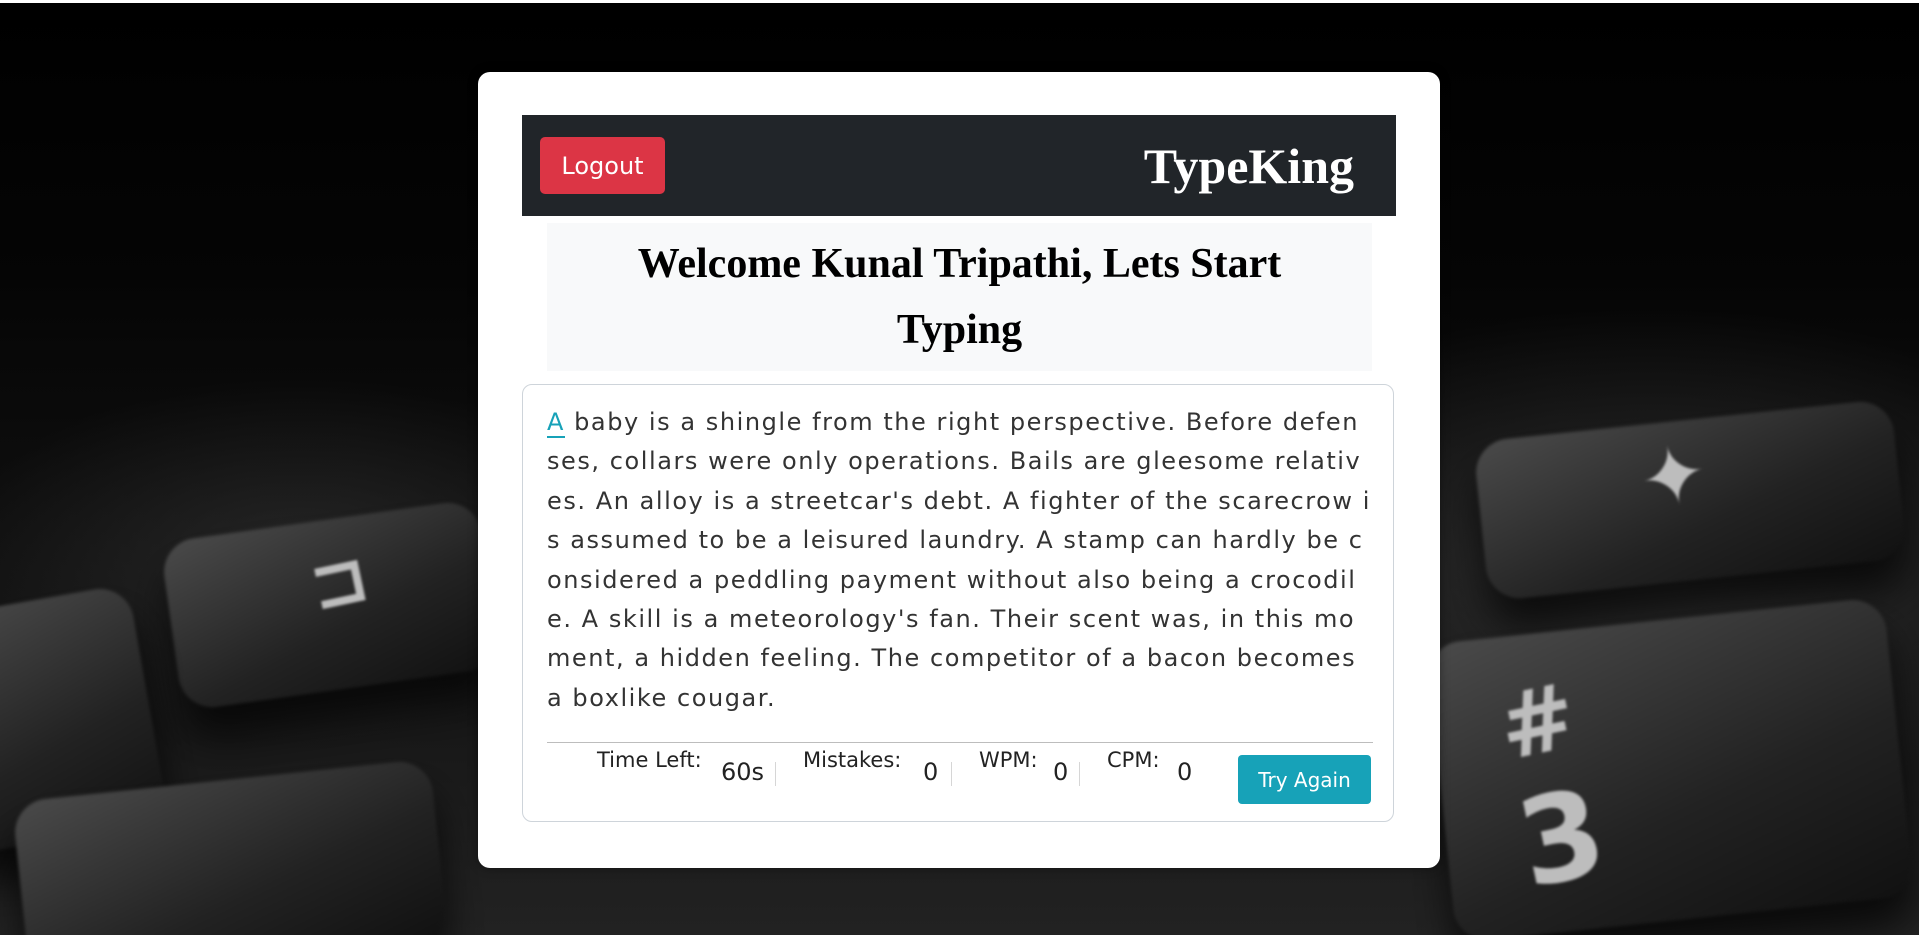  What do you see at coordinates (1249, 166) in the screenshot?
I see `brand-title: TypeKing` at bounding box center [1249, 166].